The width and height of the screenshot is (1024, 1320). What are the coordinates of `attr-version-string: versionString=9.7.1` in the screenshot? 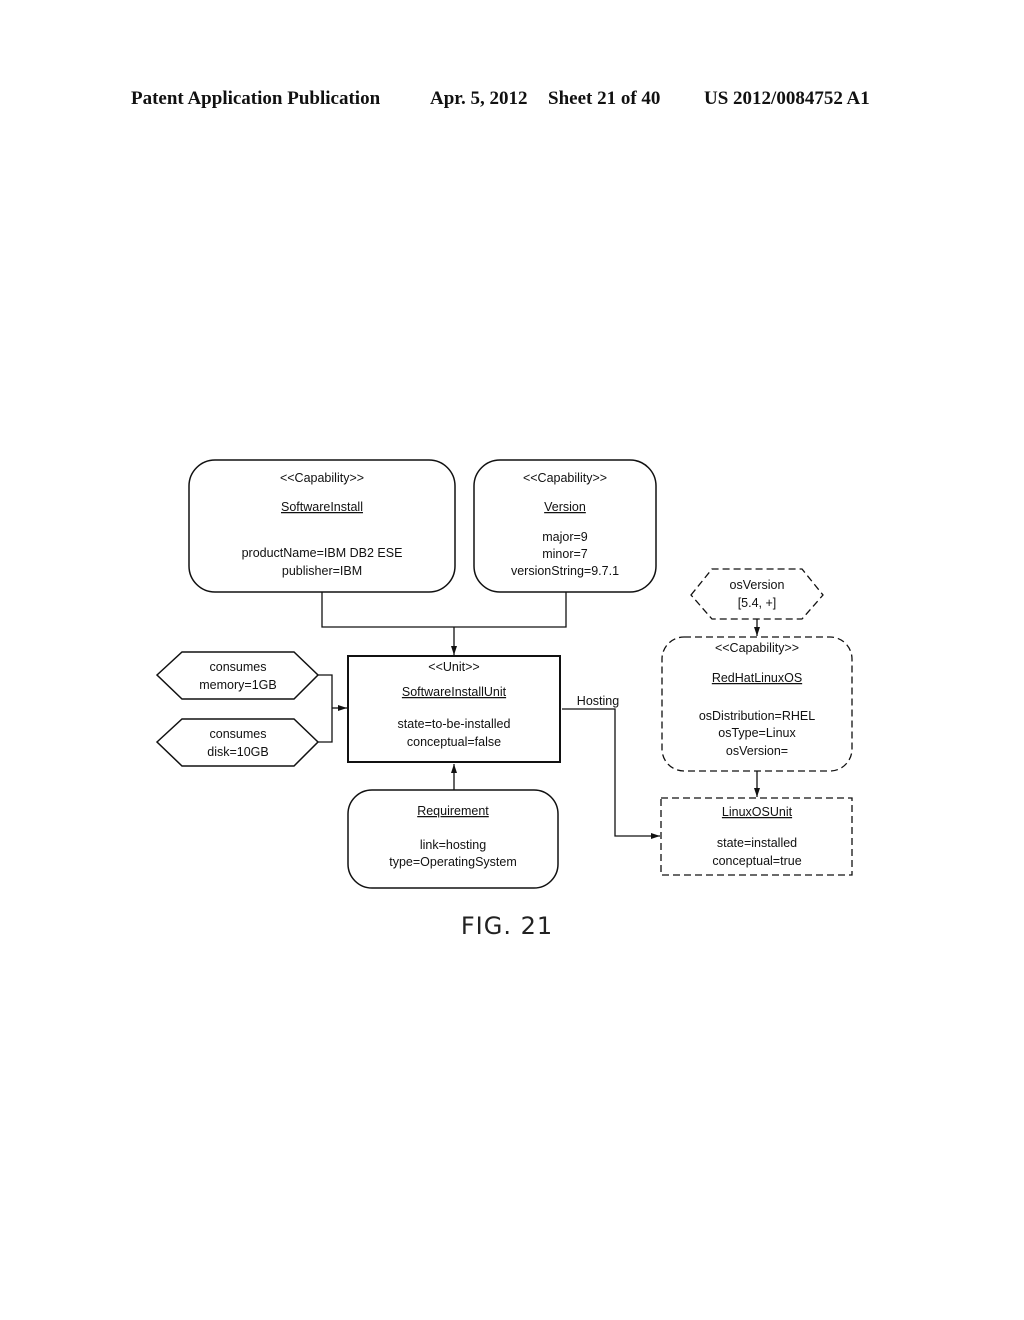 It's located at (565, 571).